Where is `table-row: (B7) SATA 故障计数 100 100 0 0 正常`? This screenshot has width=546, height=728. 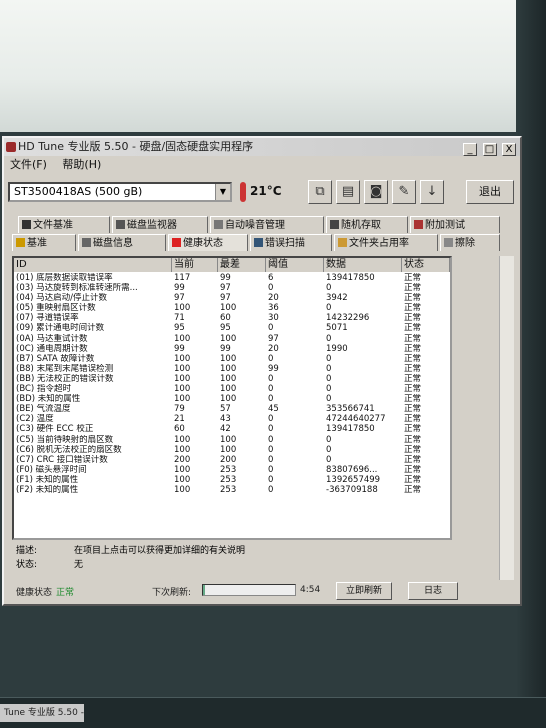
table-row: (B7) SATA 故障计数 100 100 0 0 正常 is located at coordinates (232, 359).